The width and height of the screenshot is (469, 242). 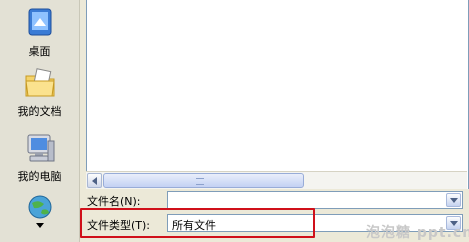 I want to click on chevron-down-icon, so click(x=453, y=200).